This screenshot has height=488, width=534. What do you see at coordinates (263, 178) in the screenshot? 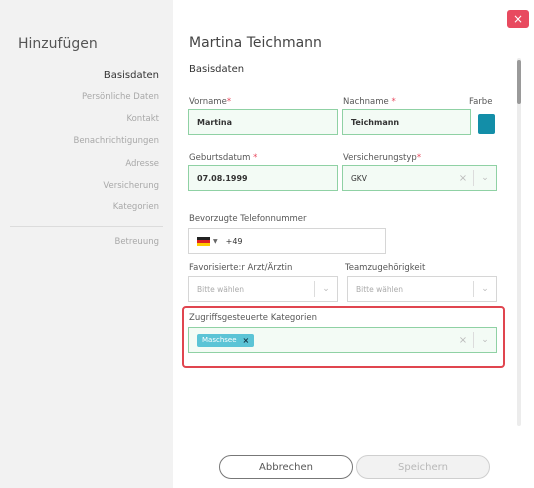
I see `geburtsdatum-input: 07.08.1999` at bounding box center [263, 178].